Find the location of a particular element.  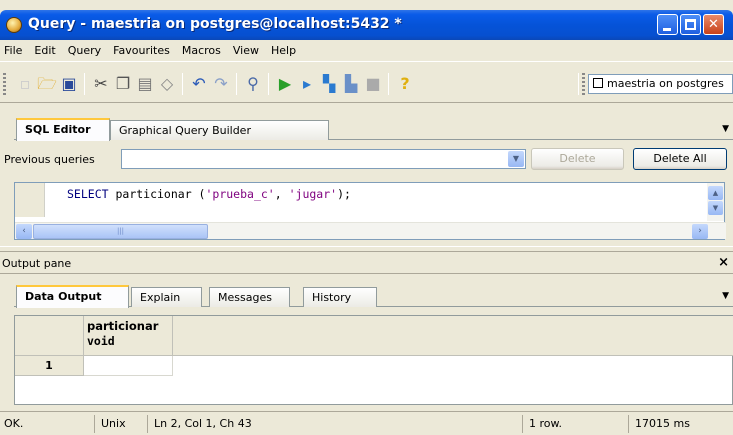

sql-end: ); is located at coordinates (344, 194).